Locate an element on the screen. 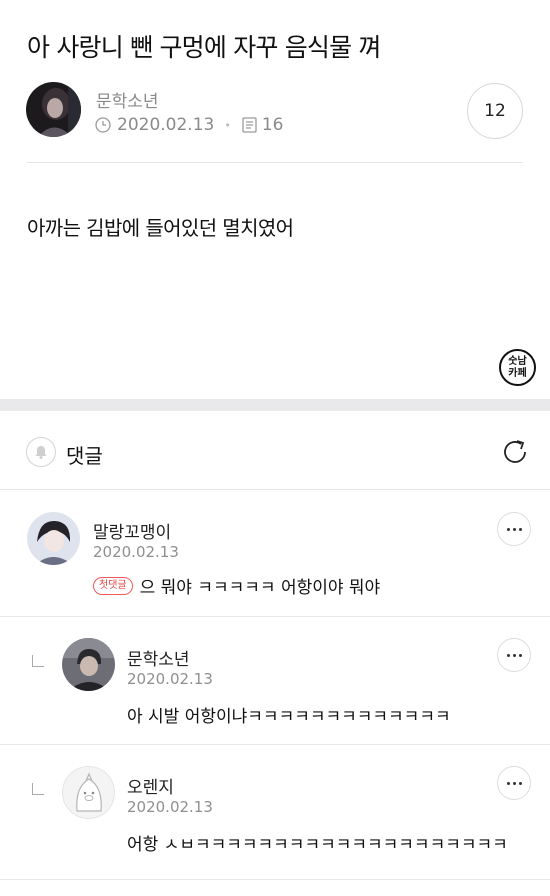 The height and width of the screenshot is (896, 550). cafe-logo-line2: 카페 is located at coordinates (517, 373).